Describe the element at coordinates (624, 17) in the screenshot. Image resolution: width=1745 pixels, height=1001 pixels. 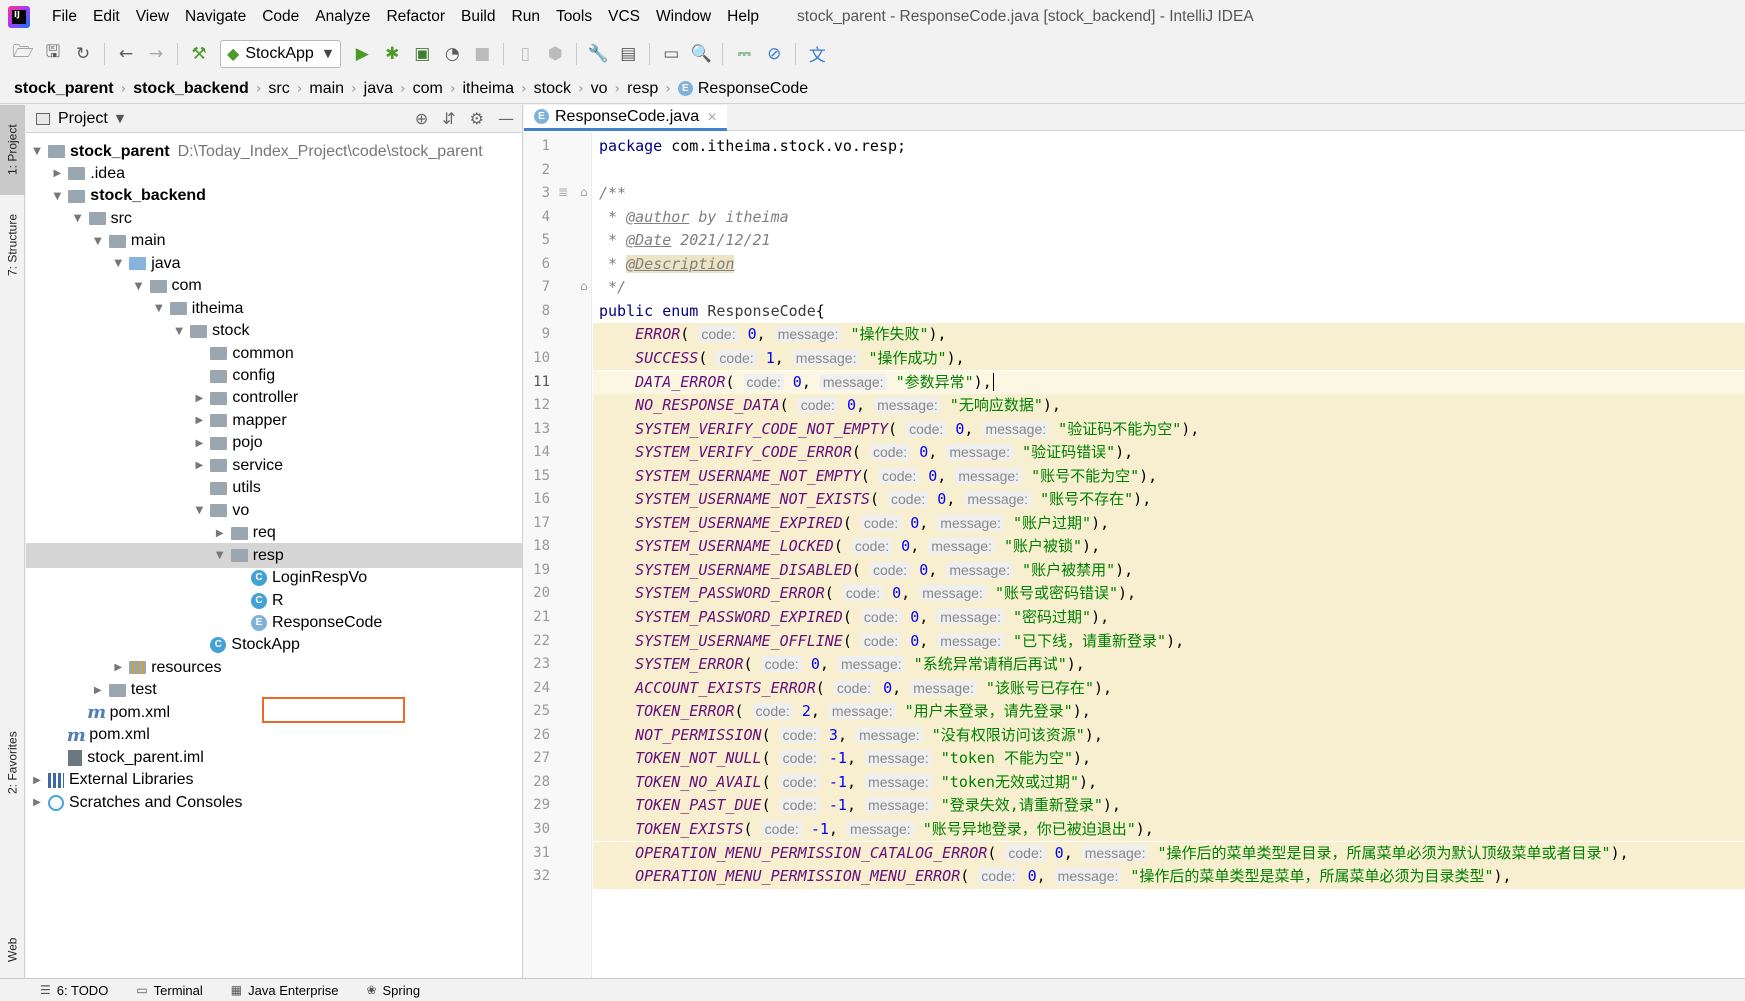
I see `menu-vcs: VCS` at that location.